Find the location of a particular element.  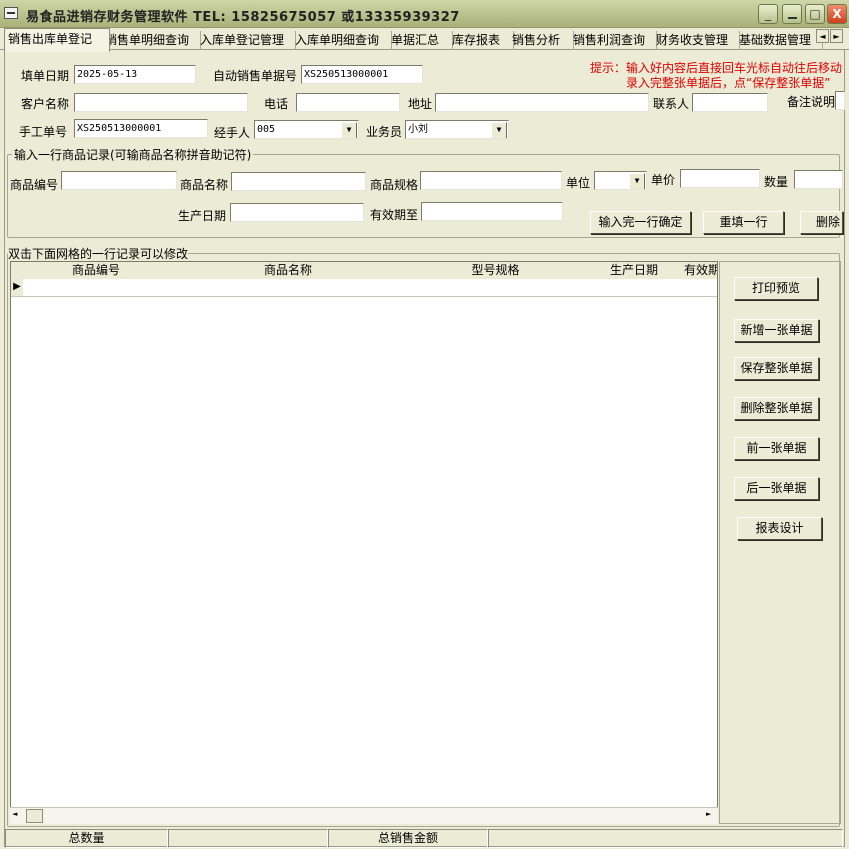

report-design-button: 报表设计 is located at coordinates (779, 528).